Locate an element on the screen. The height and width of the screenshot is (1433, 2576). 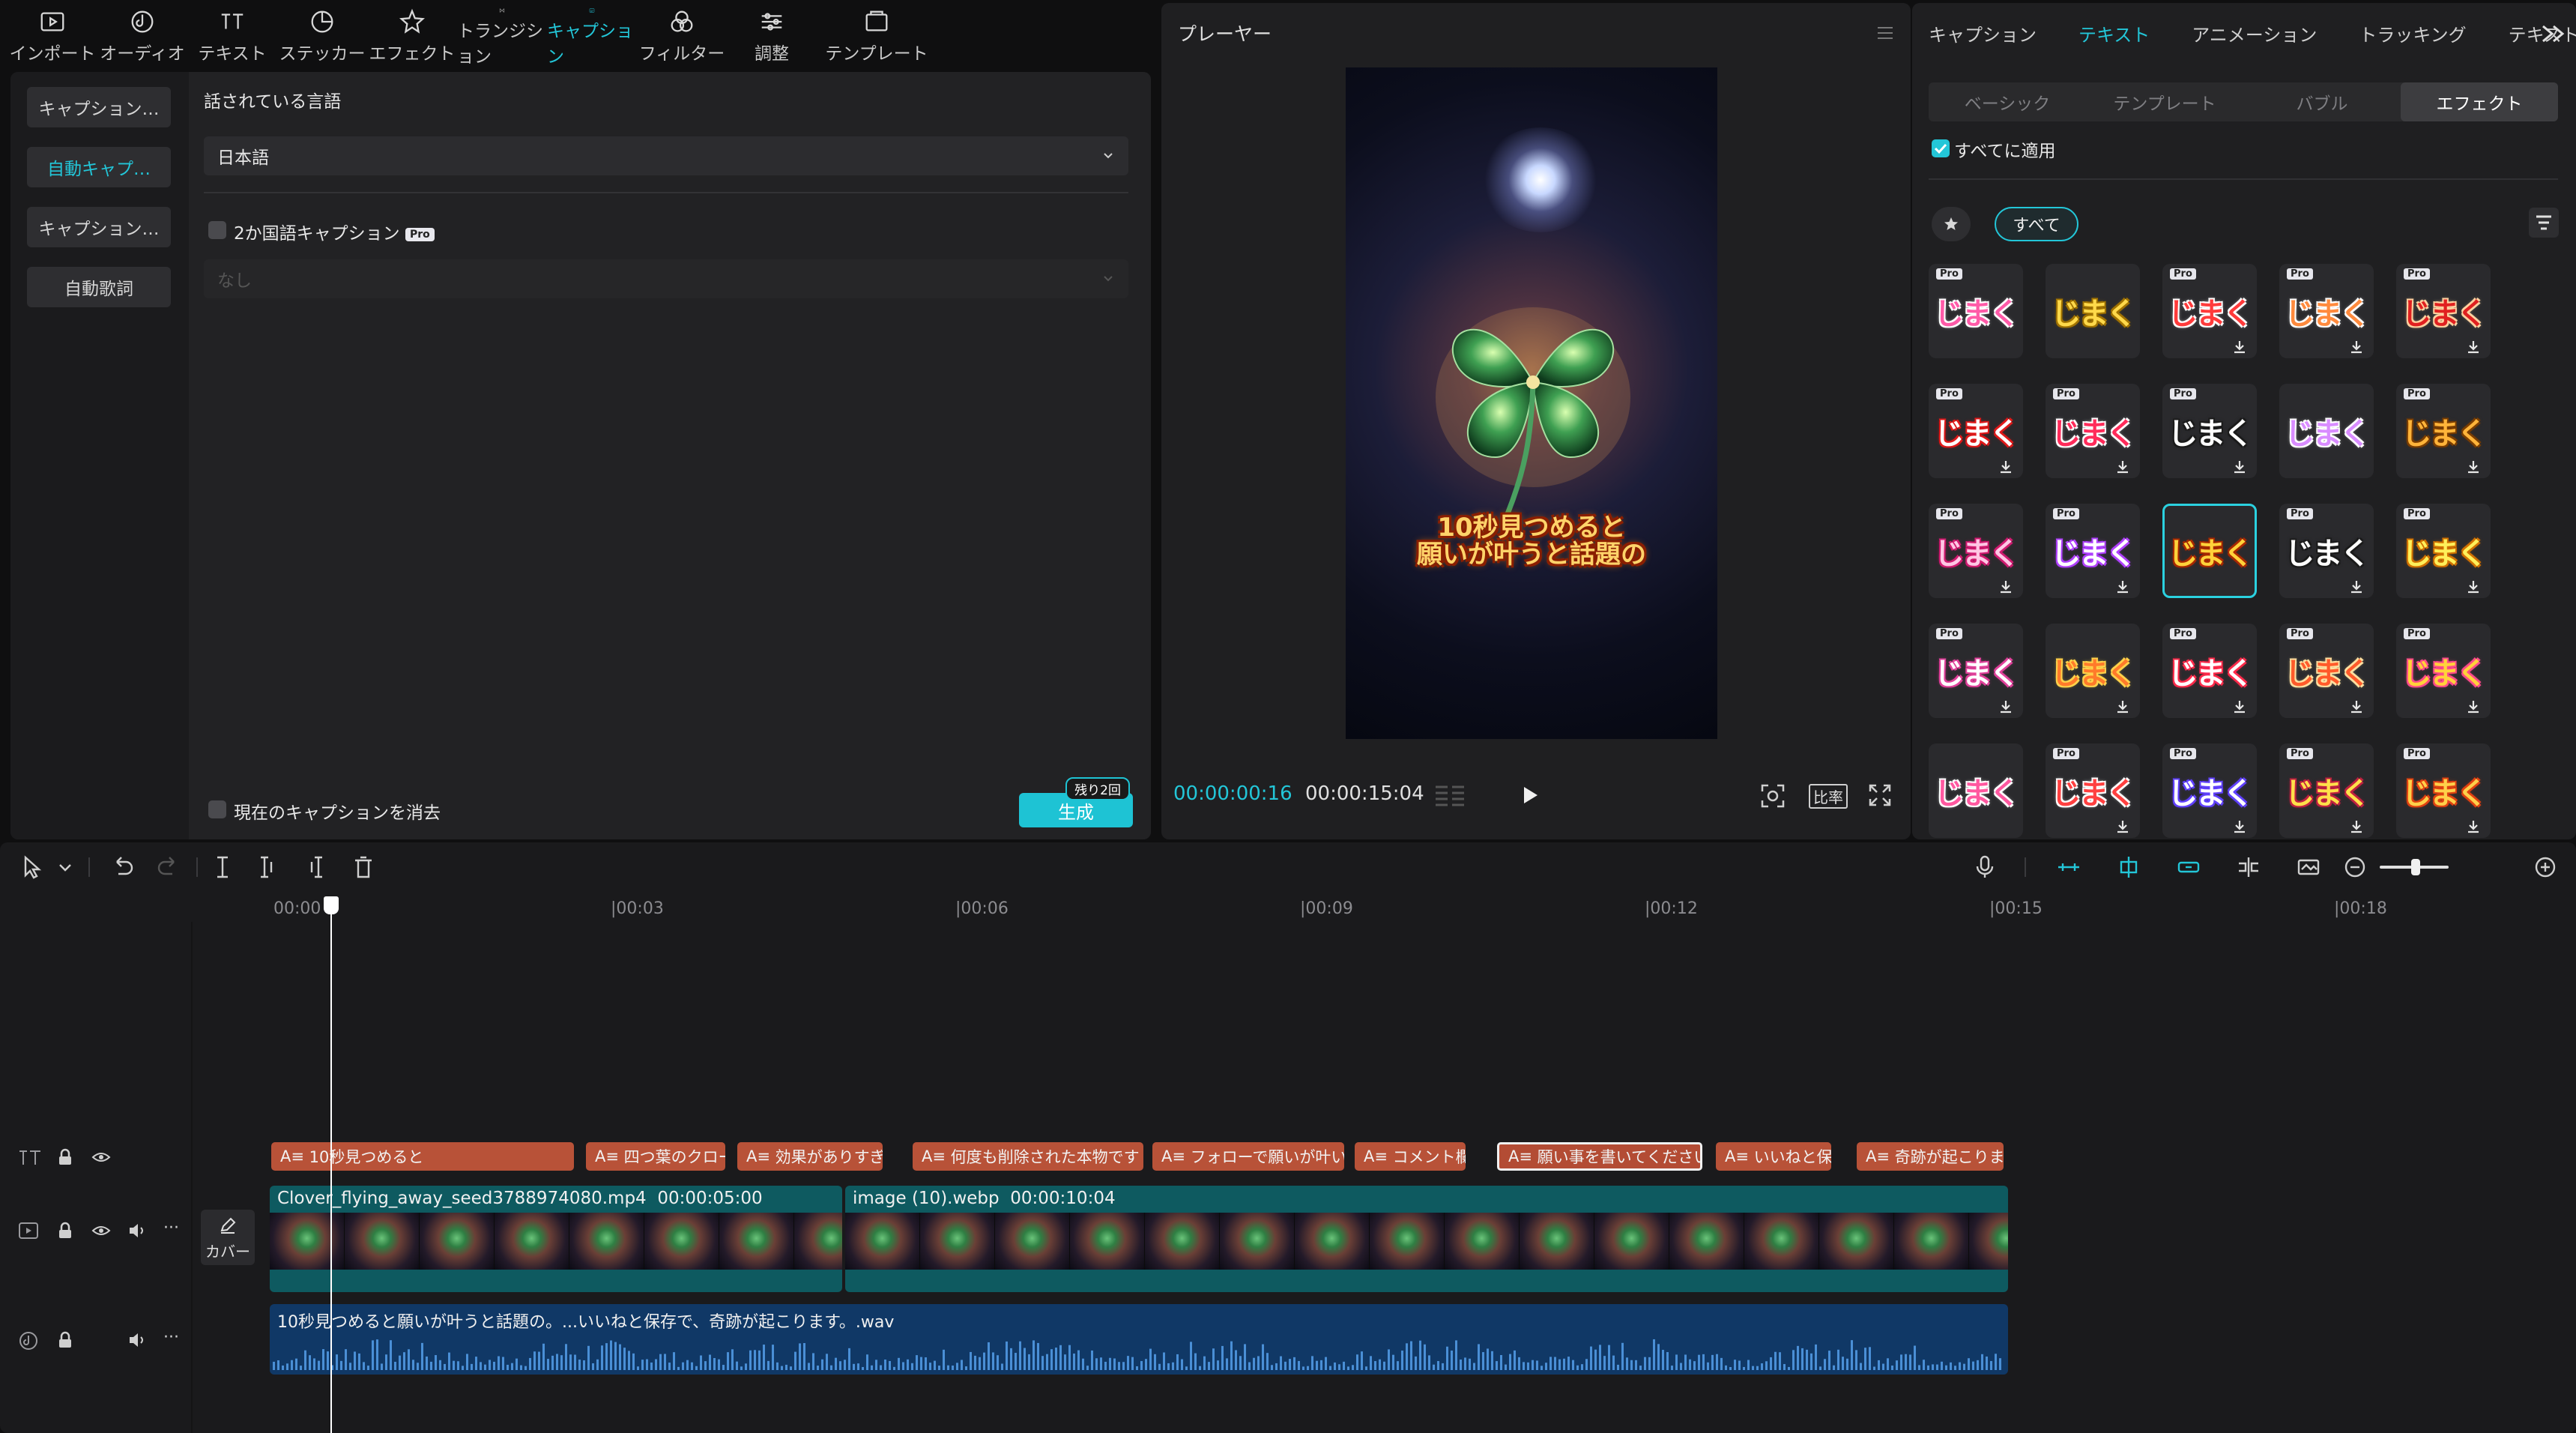
caption-clip: A≡ フォローで願いが叶いま is located at coordinates (1248, 1156).